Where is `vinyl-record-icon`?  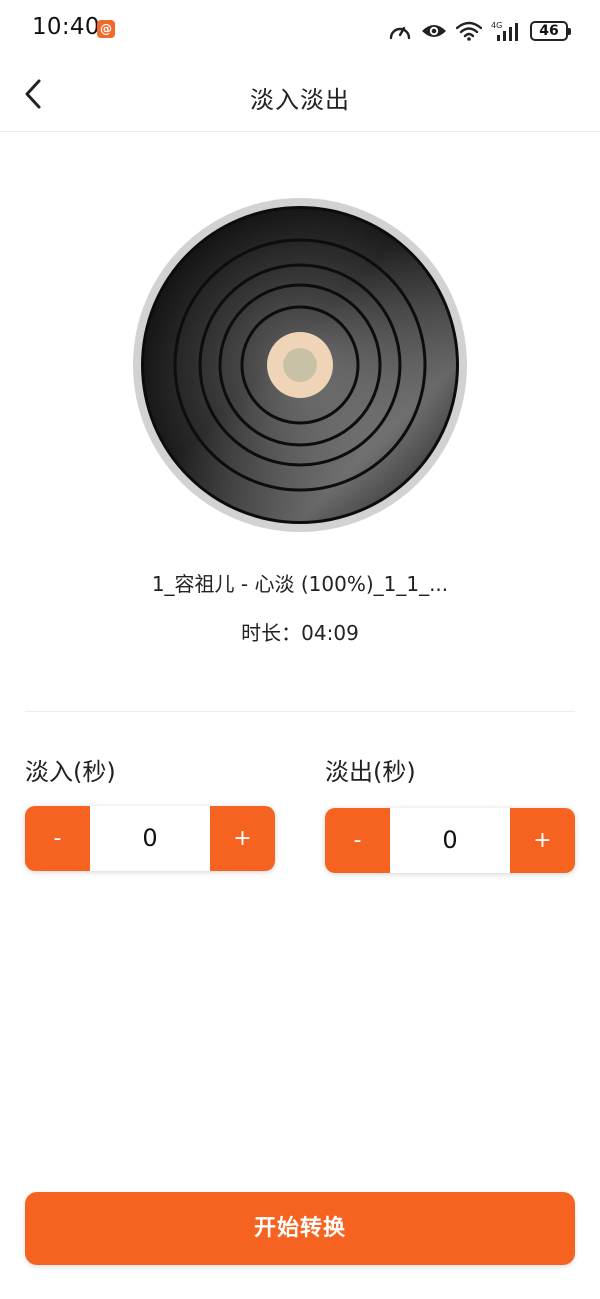 vinyl-record-icon is located at coordinates (300, 365).